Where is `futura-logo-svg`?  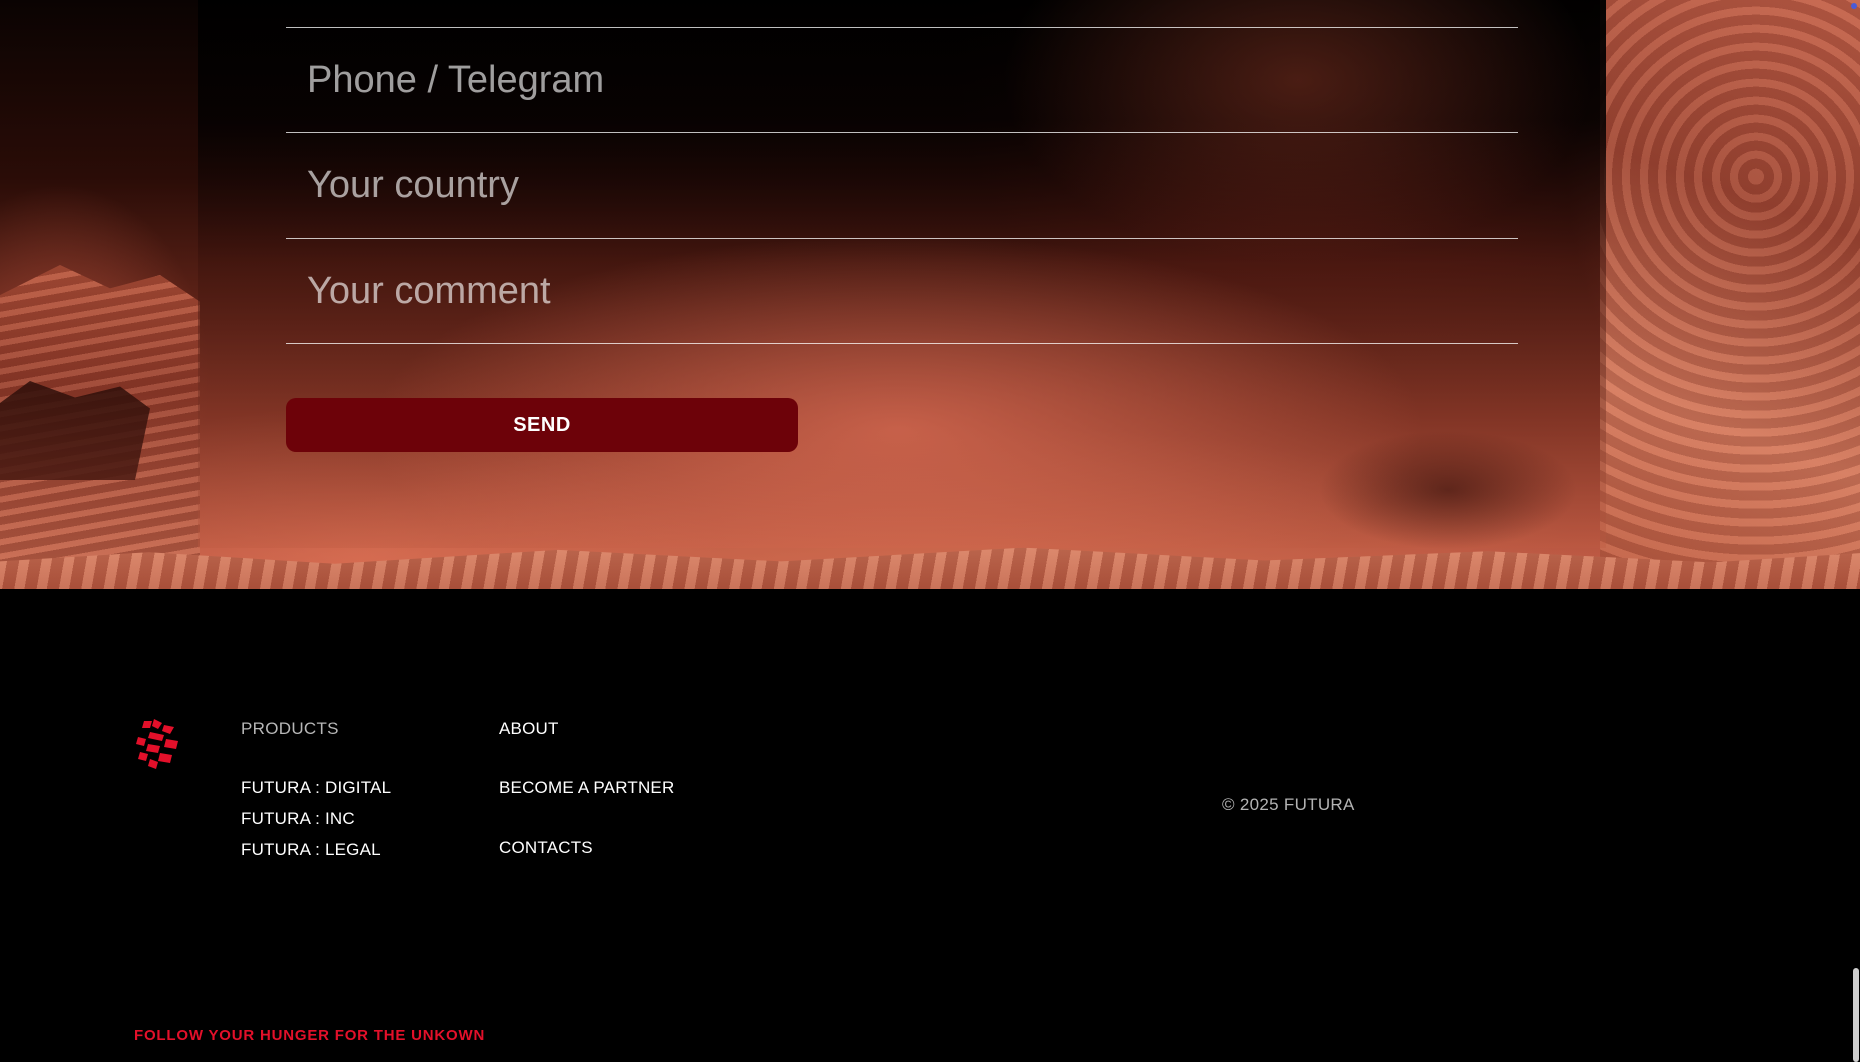
futura-logo-svg is located at coordinates (157, 744).